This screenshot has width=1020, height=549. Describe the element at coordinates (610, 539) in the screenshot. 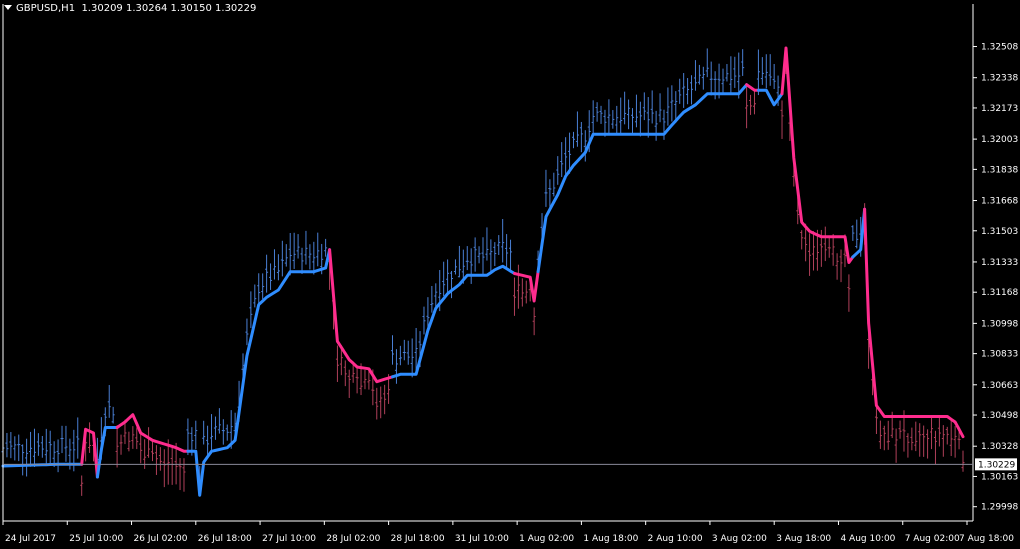

I see `x-tick-label: 1 Aug 18:00` at that location.